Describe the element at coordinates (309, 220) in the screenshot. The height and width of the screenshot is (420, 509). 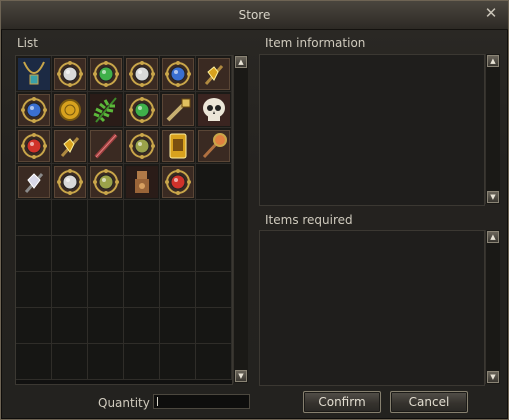
I see `items-required-label: Items required` at that location.